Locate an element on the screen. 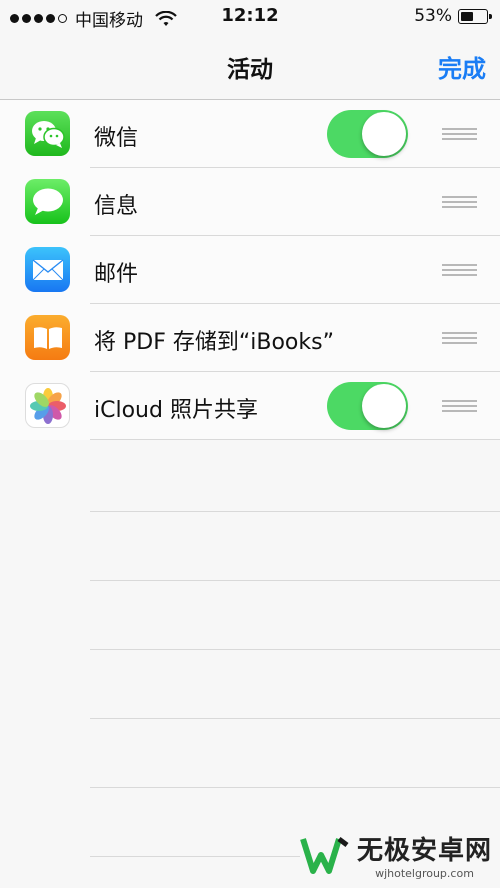 The image size is (500, 888). photos-icon is located at coordinates (47, 405).